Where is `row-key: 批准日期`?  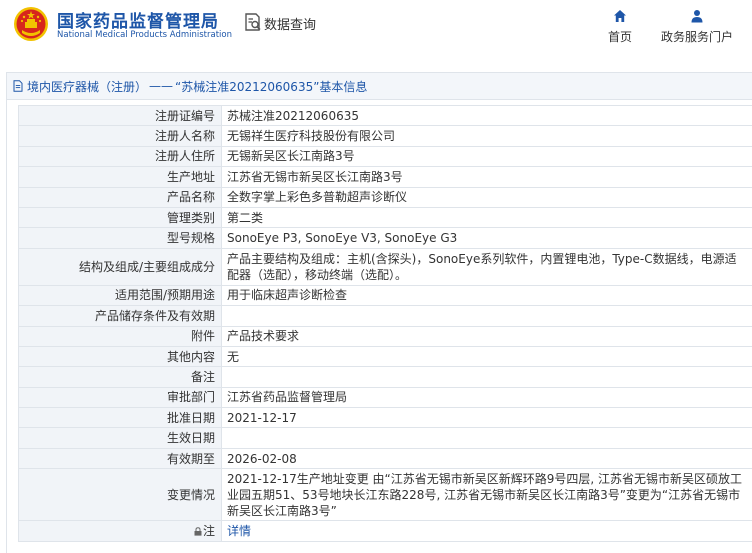
row-key: 批准日期 is located at coordinates (120, 418).